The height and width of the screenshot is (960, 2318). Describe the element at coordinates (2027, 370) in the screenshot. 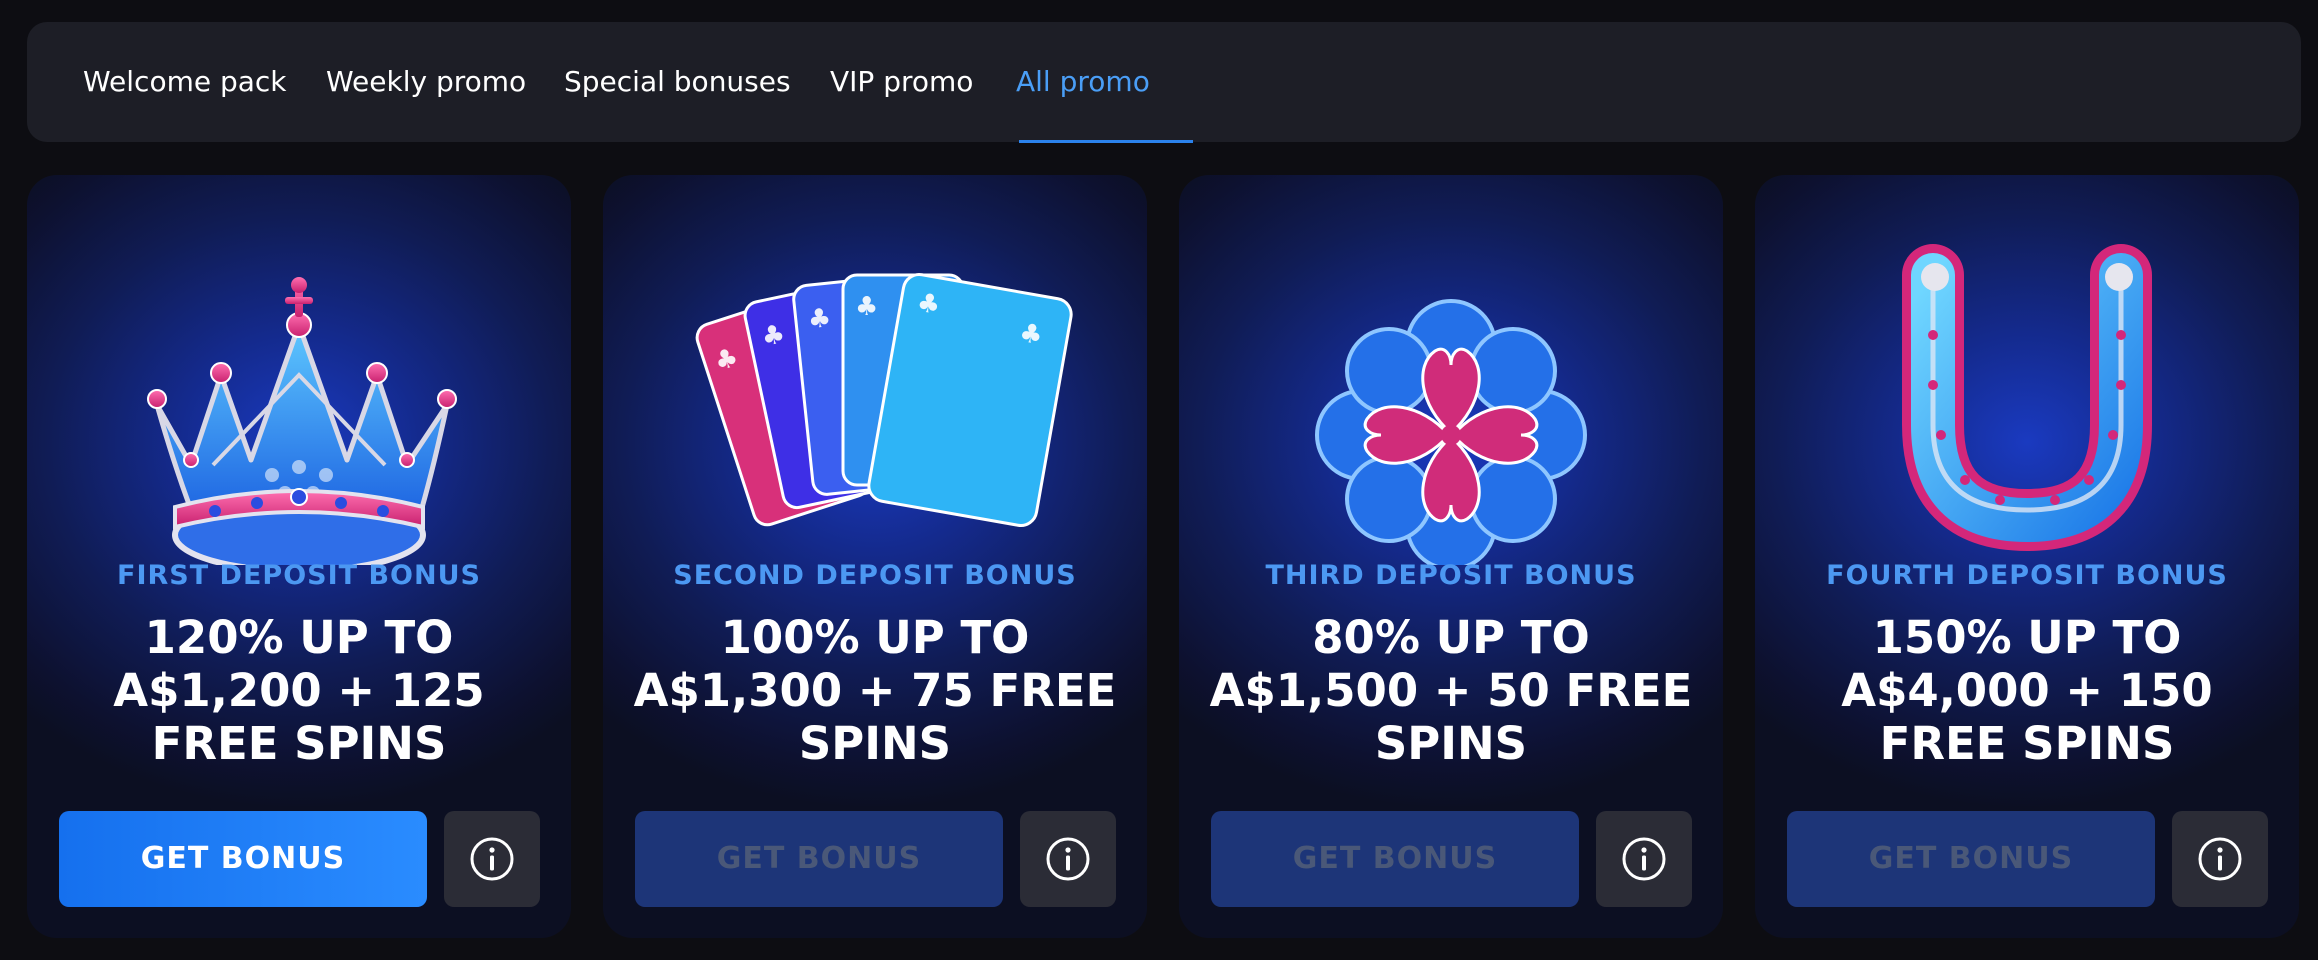

I see `horseshoe-icon` at that location.